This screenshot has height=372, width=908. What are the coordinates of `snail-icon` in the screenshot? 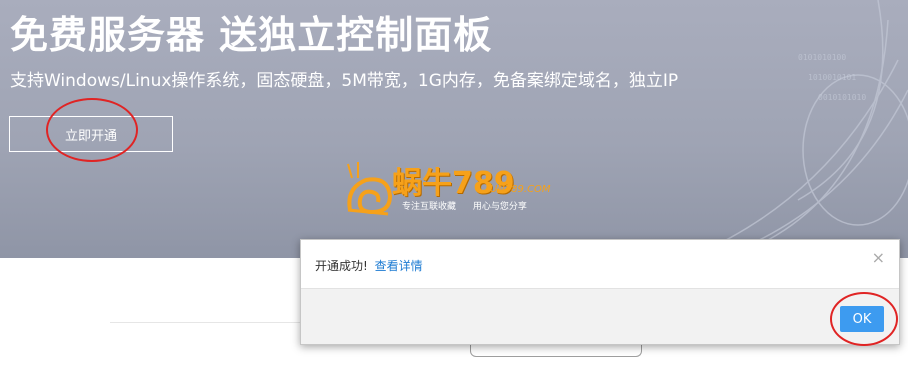 It's located at (370, 189).